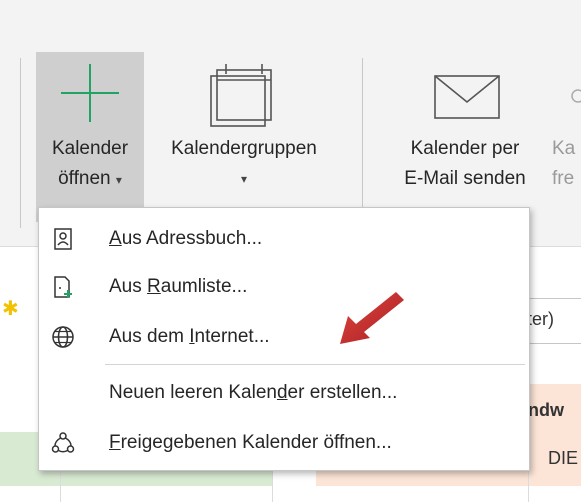  Describe the element at coordinates (63, 239) in the screenshot. I see `address-book-icon` at that location.